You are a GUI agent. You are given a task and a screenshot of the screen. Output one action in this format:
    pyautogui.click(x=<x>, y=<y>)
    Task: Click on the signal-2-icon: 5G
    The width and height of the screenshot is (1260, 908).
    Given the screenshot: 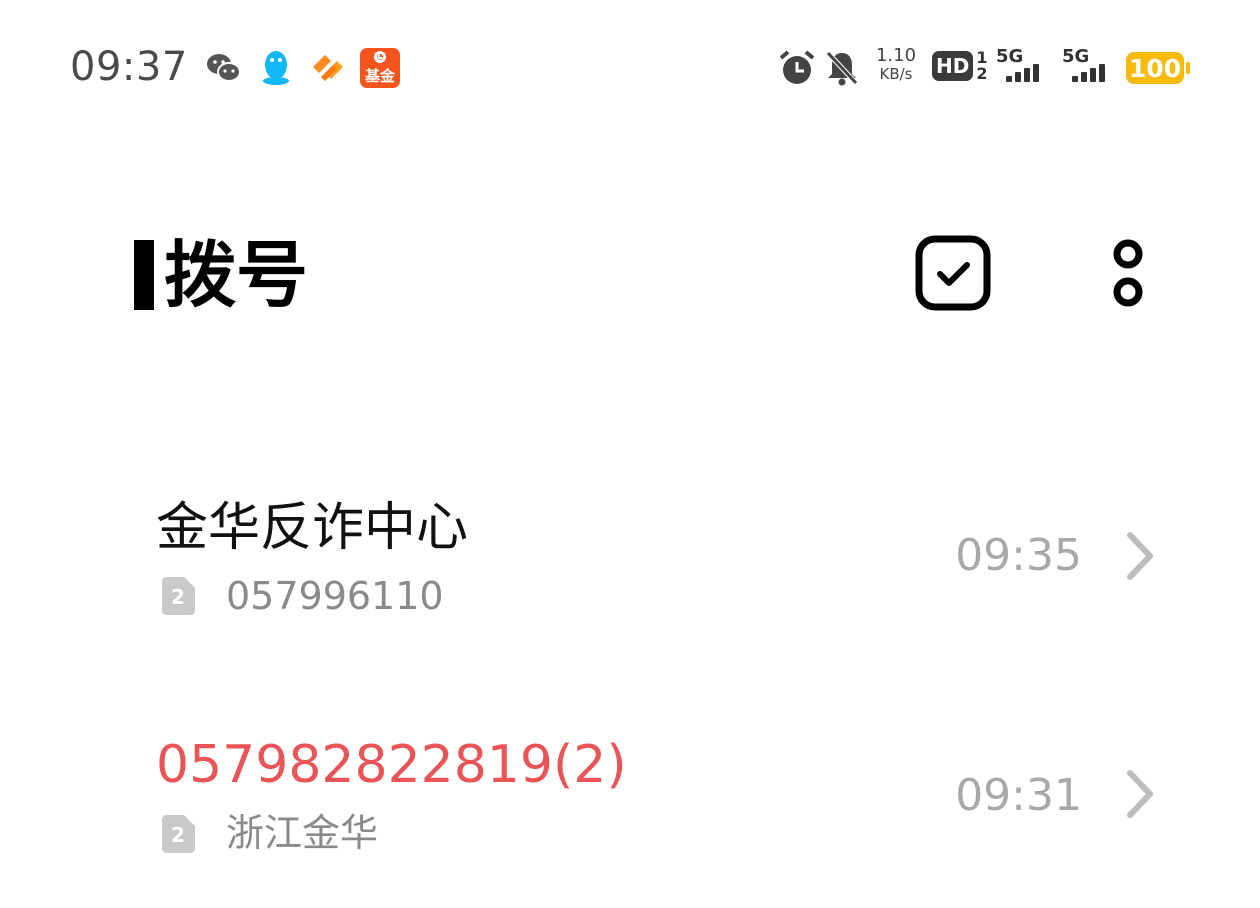 What is the action you would take?
    pyautogui.click(x=1089, y=66)
    